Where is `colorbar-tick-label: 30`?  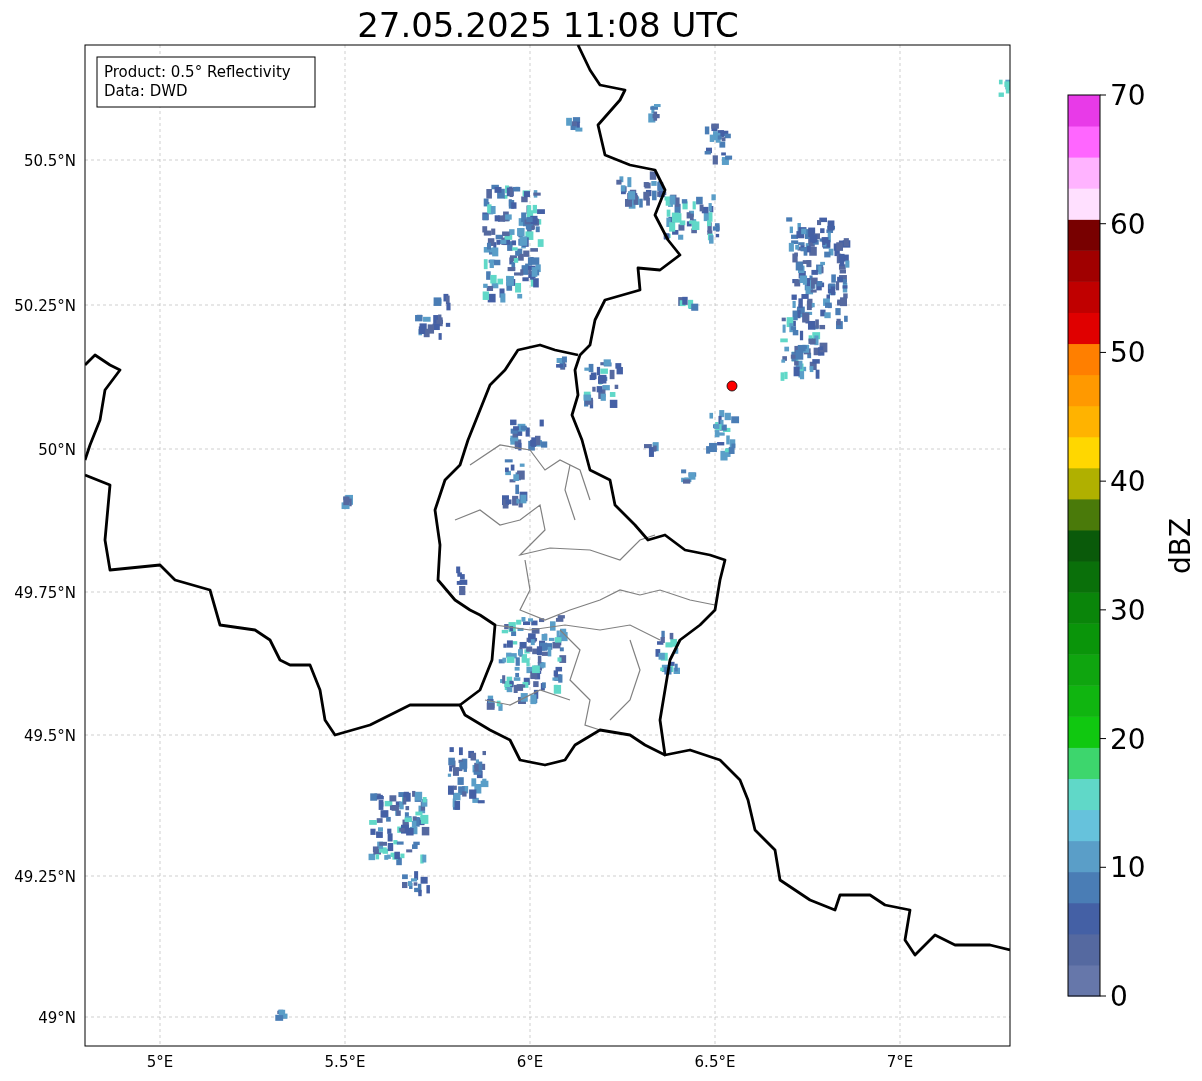 colorbar-tick-label: 30 is located at coordinates (1128, 610).